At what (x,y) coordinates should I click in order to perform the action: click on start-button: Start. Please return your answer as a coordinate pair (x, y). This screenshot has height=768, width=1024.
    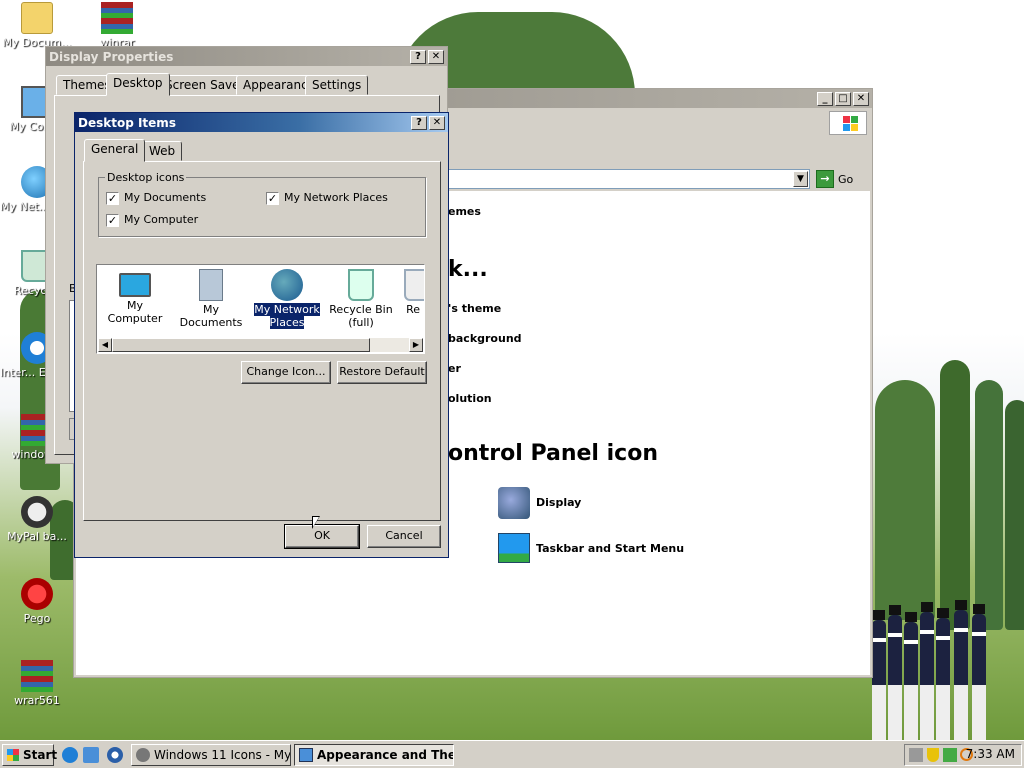
    Looking at the image, I should click on (29, 755).